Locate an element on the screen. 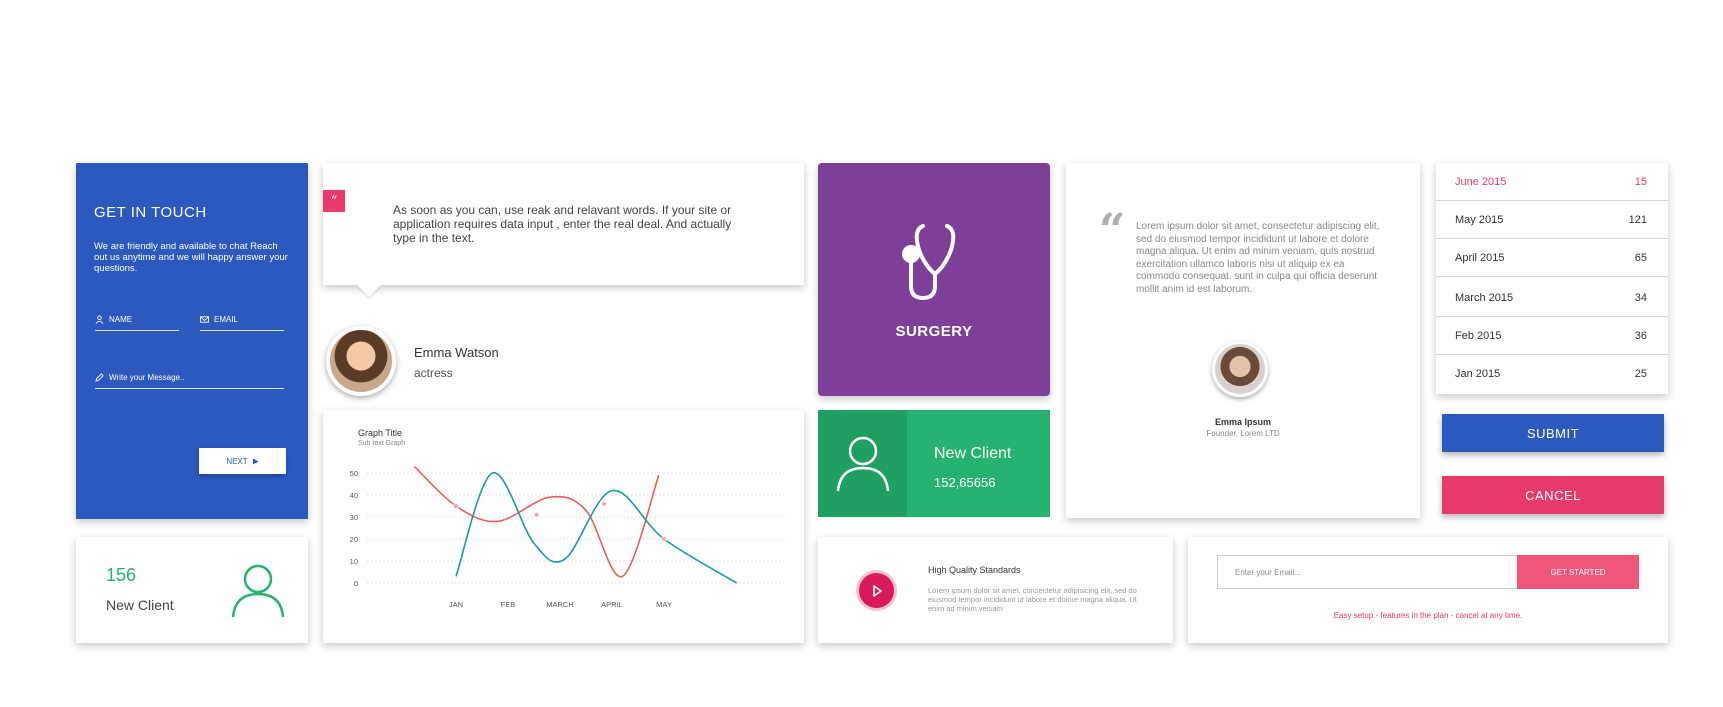 The width and height of the screenshot is (1723, 707). list-item: May 2015 121 is located at coordinates (1552, 220).